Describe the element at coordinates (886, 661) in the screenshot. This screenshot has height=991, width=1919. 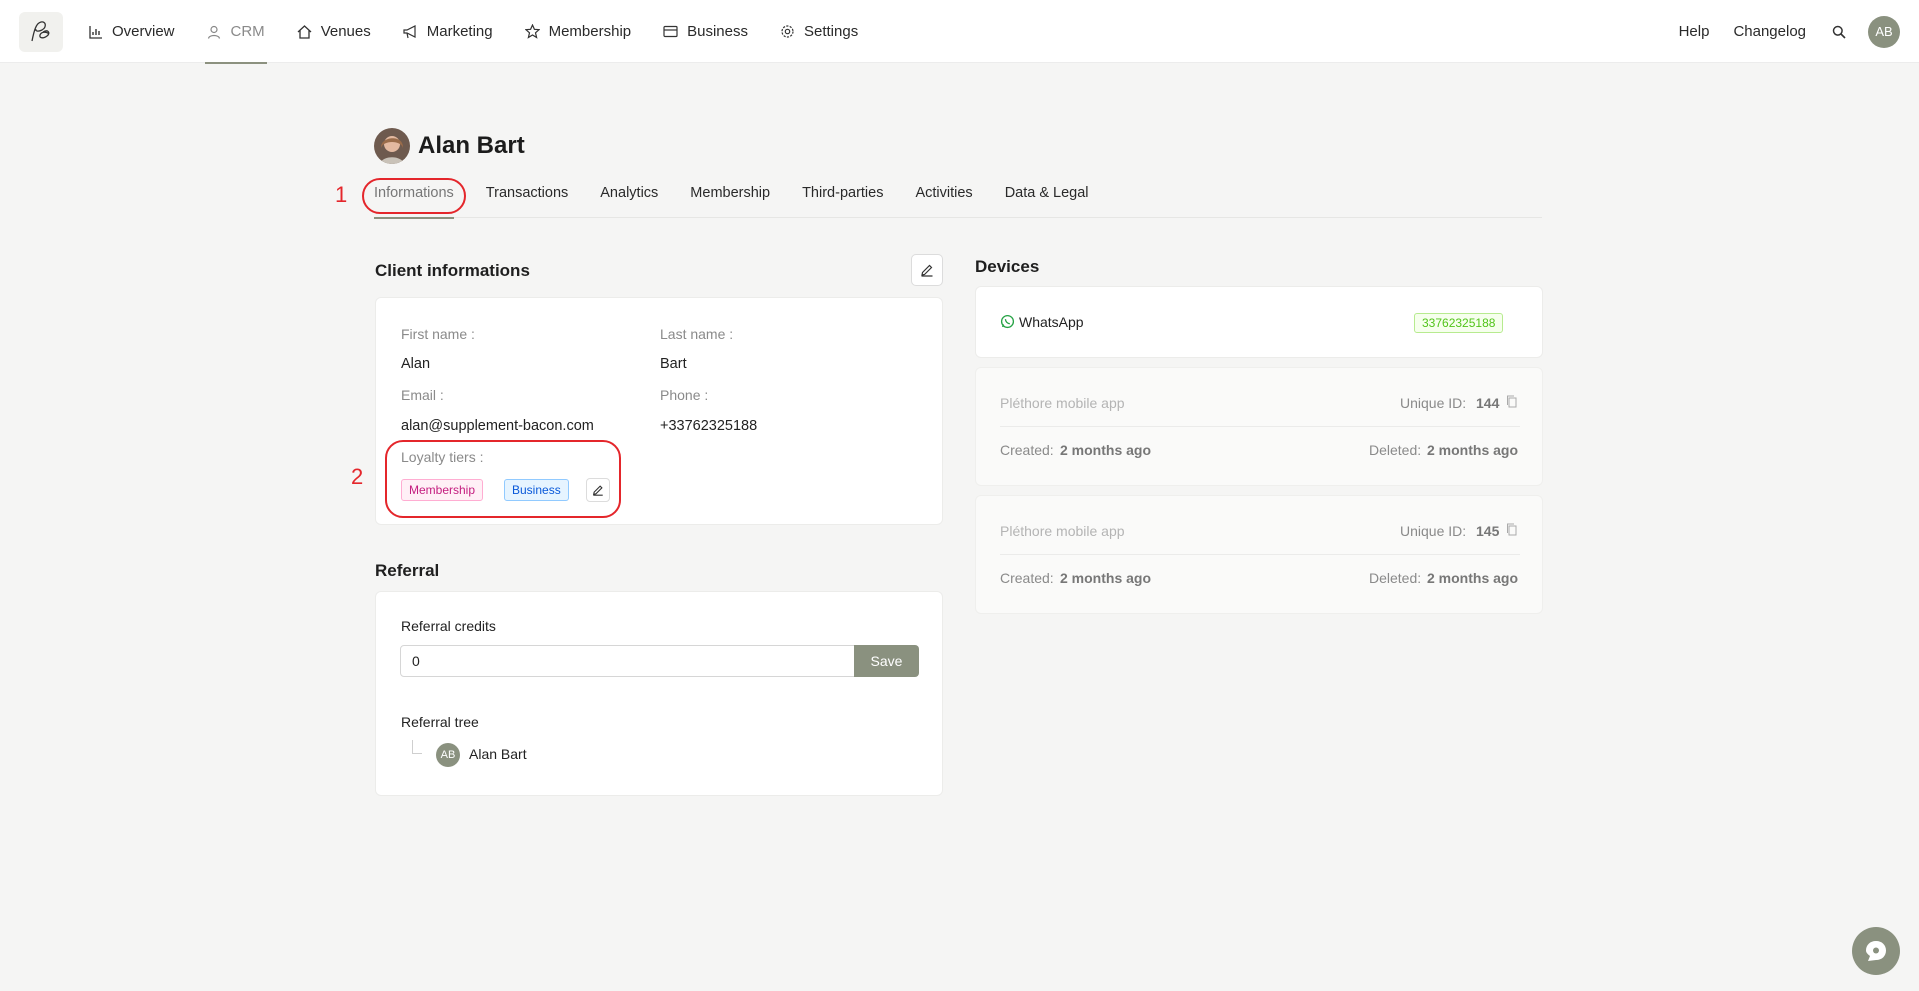
I see `save-button: Save` at that location.